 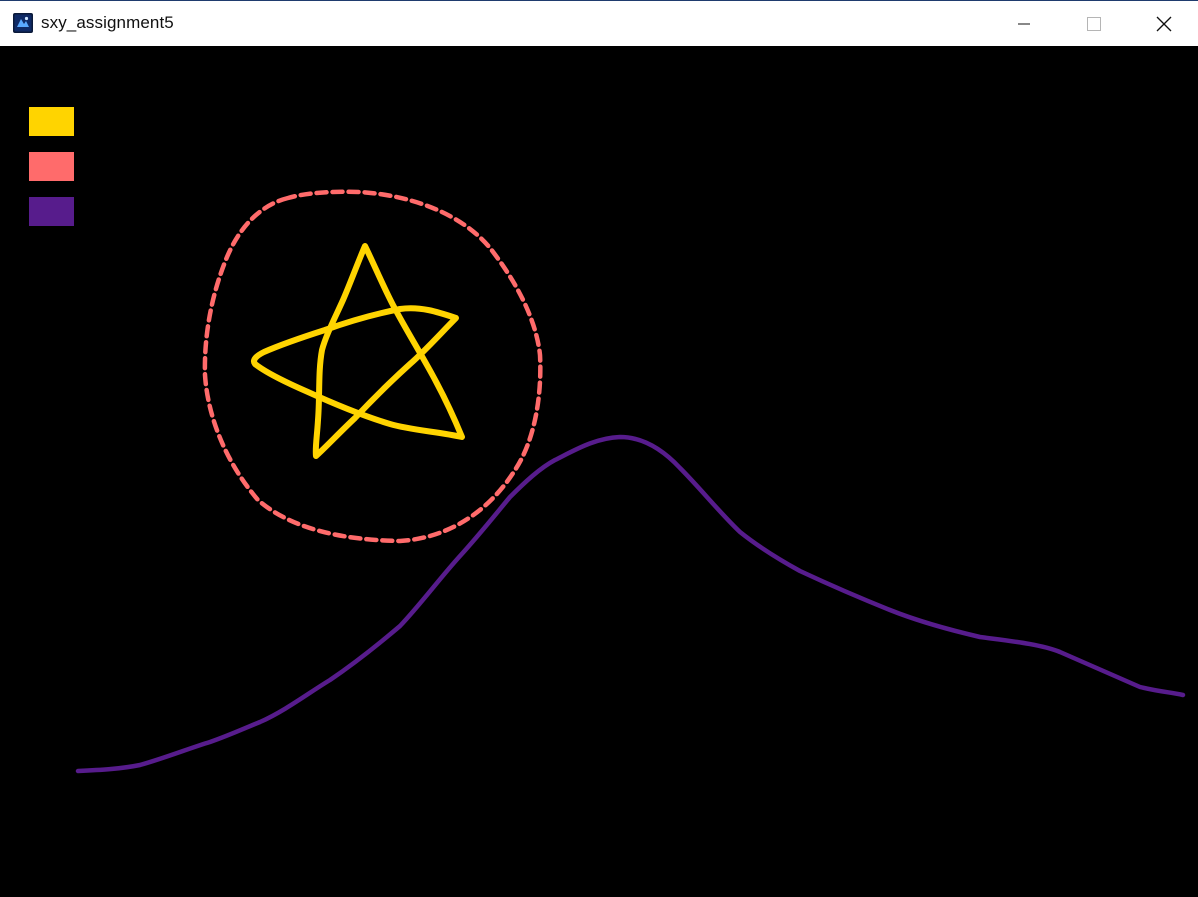 I want to click on maximize-icon, so click(x=1094, y=24).